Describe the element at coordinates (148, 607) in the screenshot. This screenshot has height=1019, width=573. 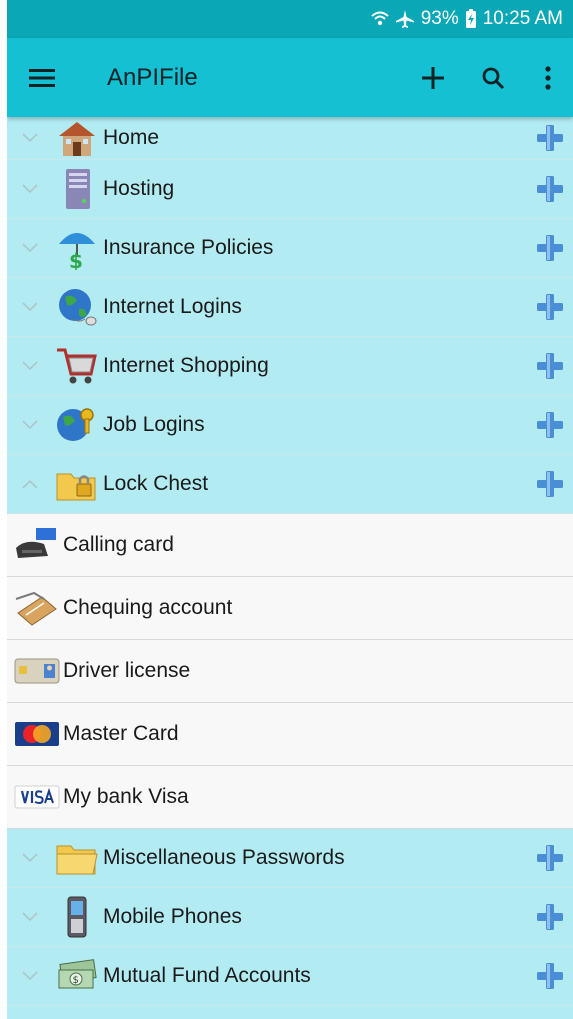
I see `item-label: Chequing account` at that location.